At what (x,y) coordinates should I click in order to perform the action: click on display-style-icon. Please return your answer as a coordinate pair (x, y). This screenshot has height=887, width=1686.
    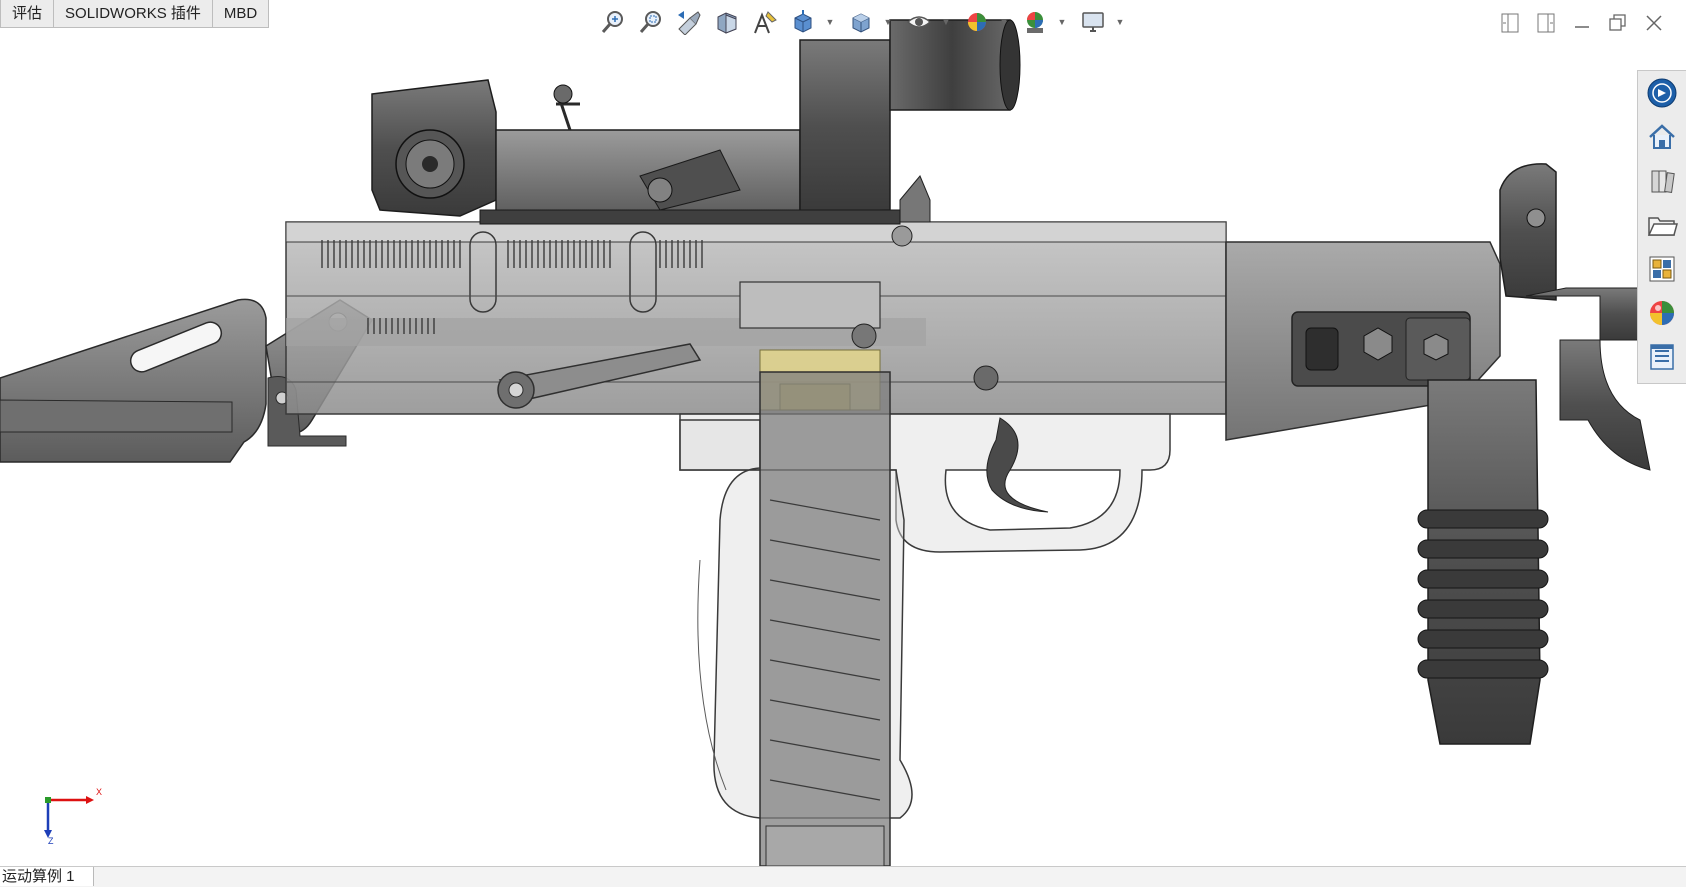
    Looking at the image, I should click on (861, 22).